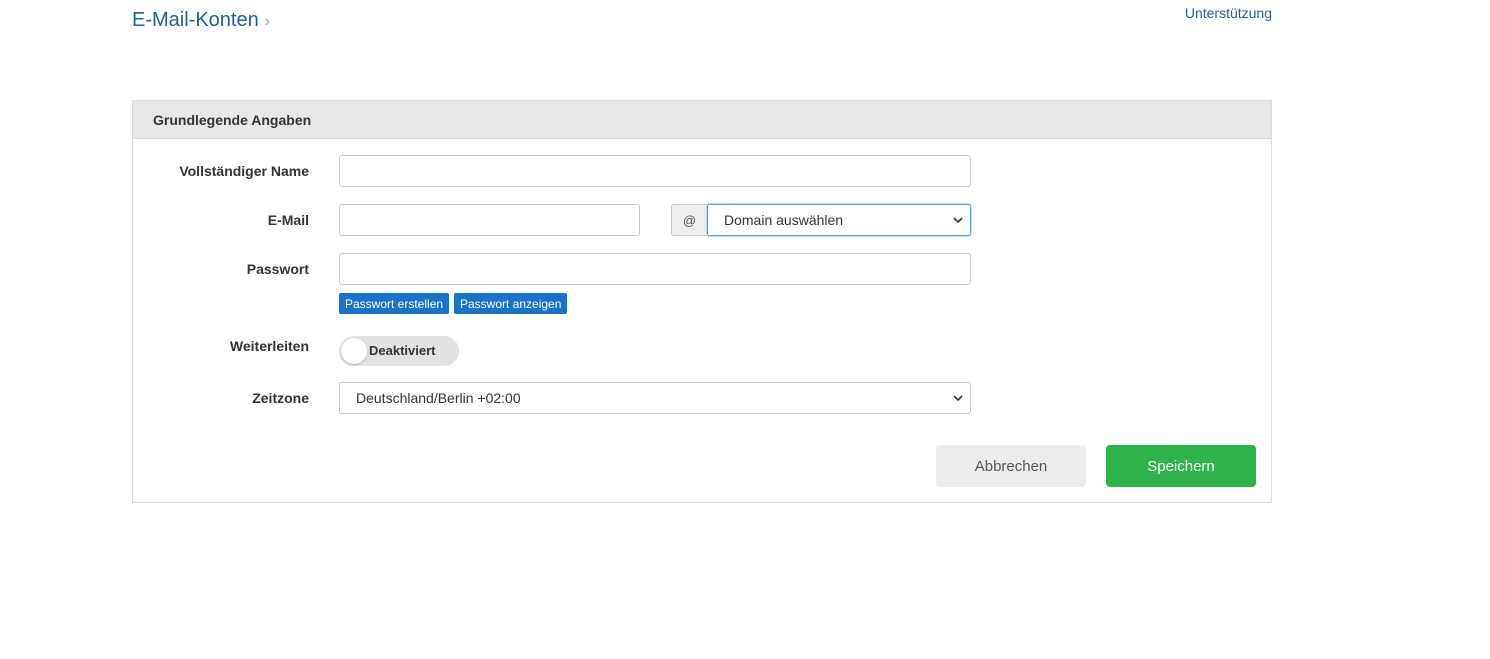 This screenshot has width=1490, height=659. Describe the element at coordinates (1181, 466) in the screenshot. I see `save-button: Speichern` at that location.